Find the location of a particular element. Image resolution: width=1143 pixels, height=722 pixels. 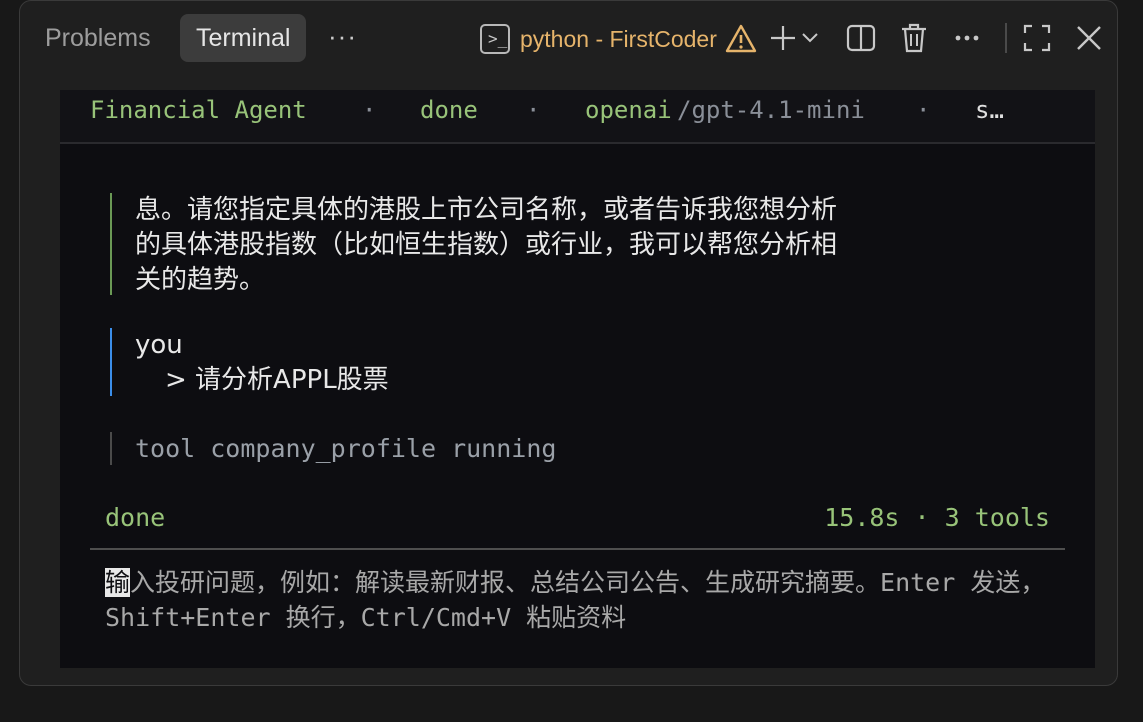

tabs-more-button: ··· is located at coordinates (342, 38).